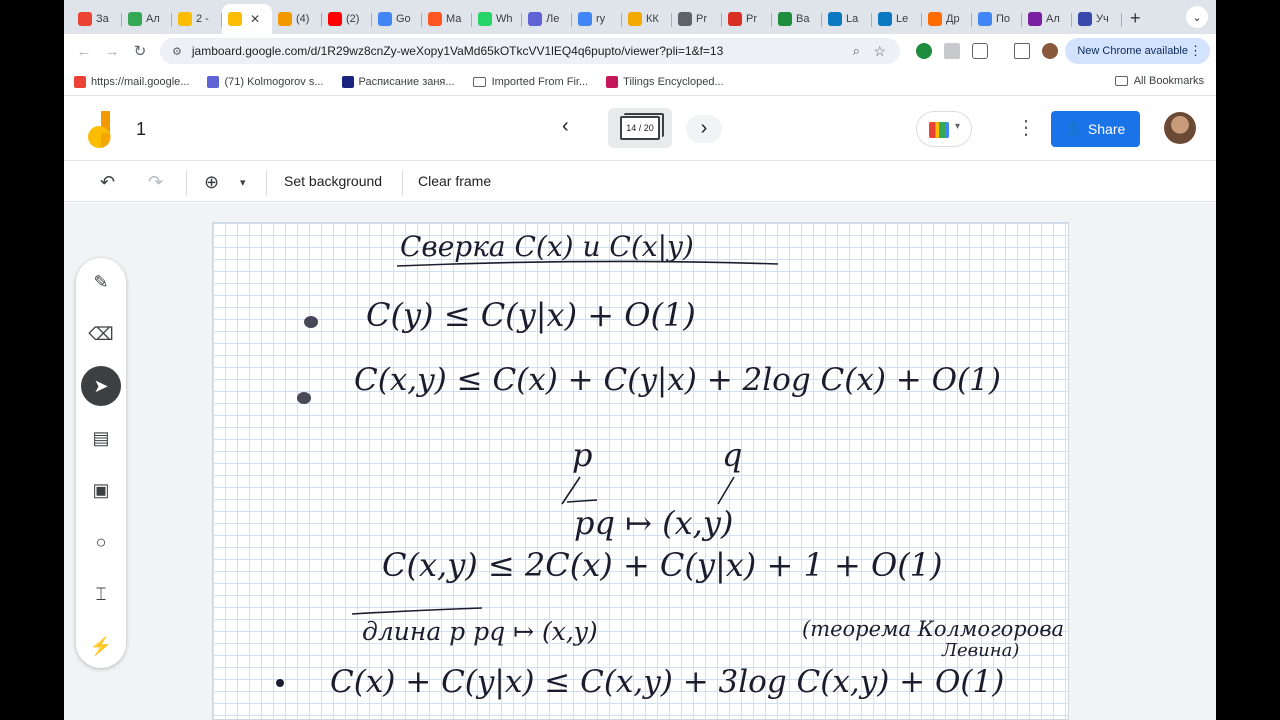  What do you see at coordinates (947, 19) in the screenshot?
I see `browser-tab: Др` at bounding box center [947, 19].